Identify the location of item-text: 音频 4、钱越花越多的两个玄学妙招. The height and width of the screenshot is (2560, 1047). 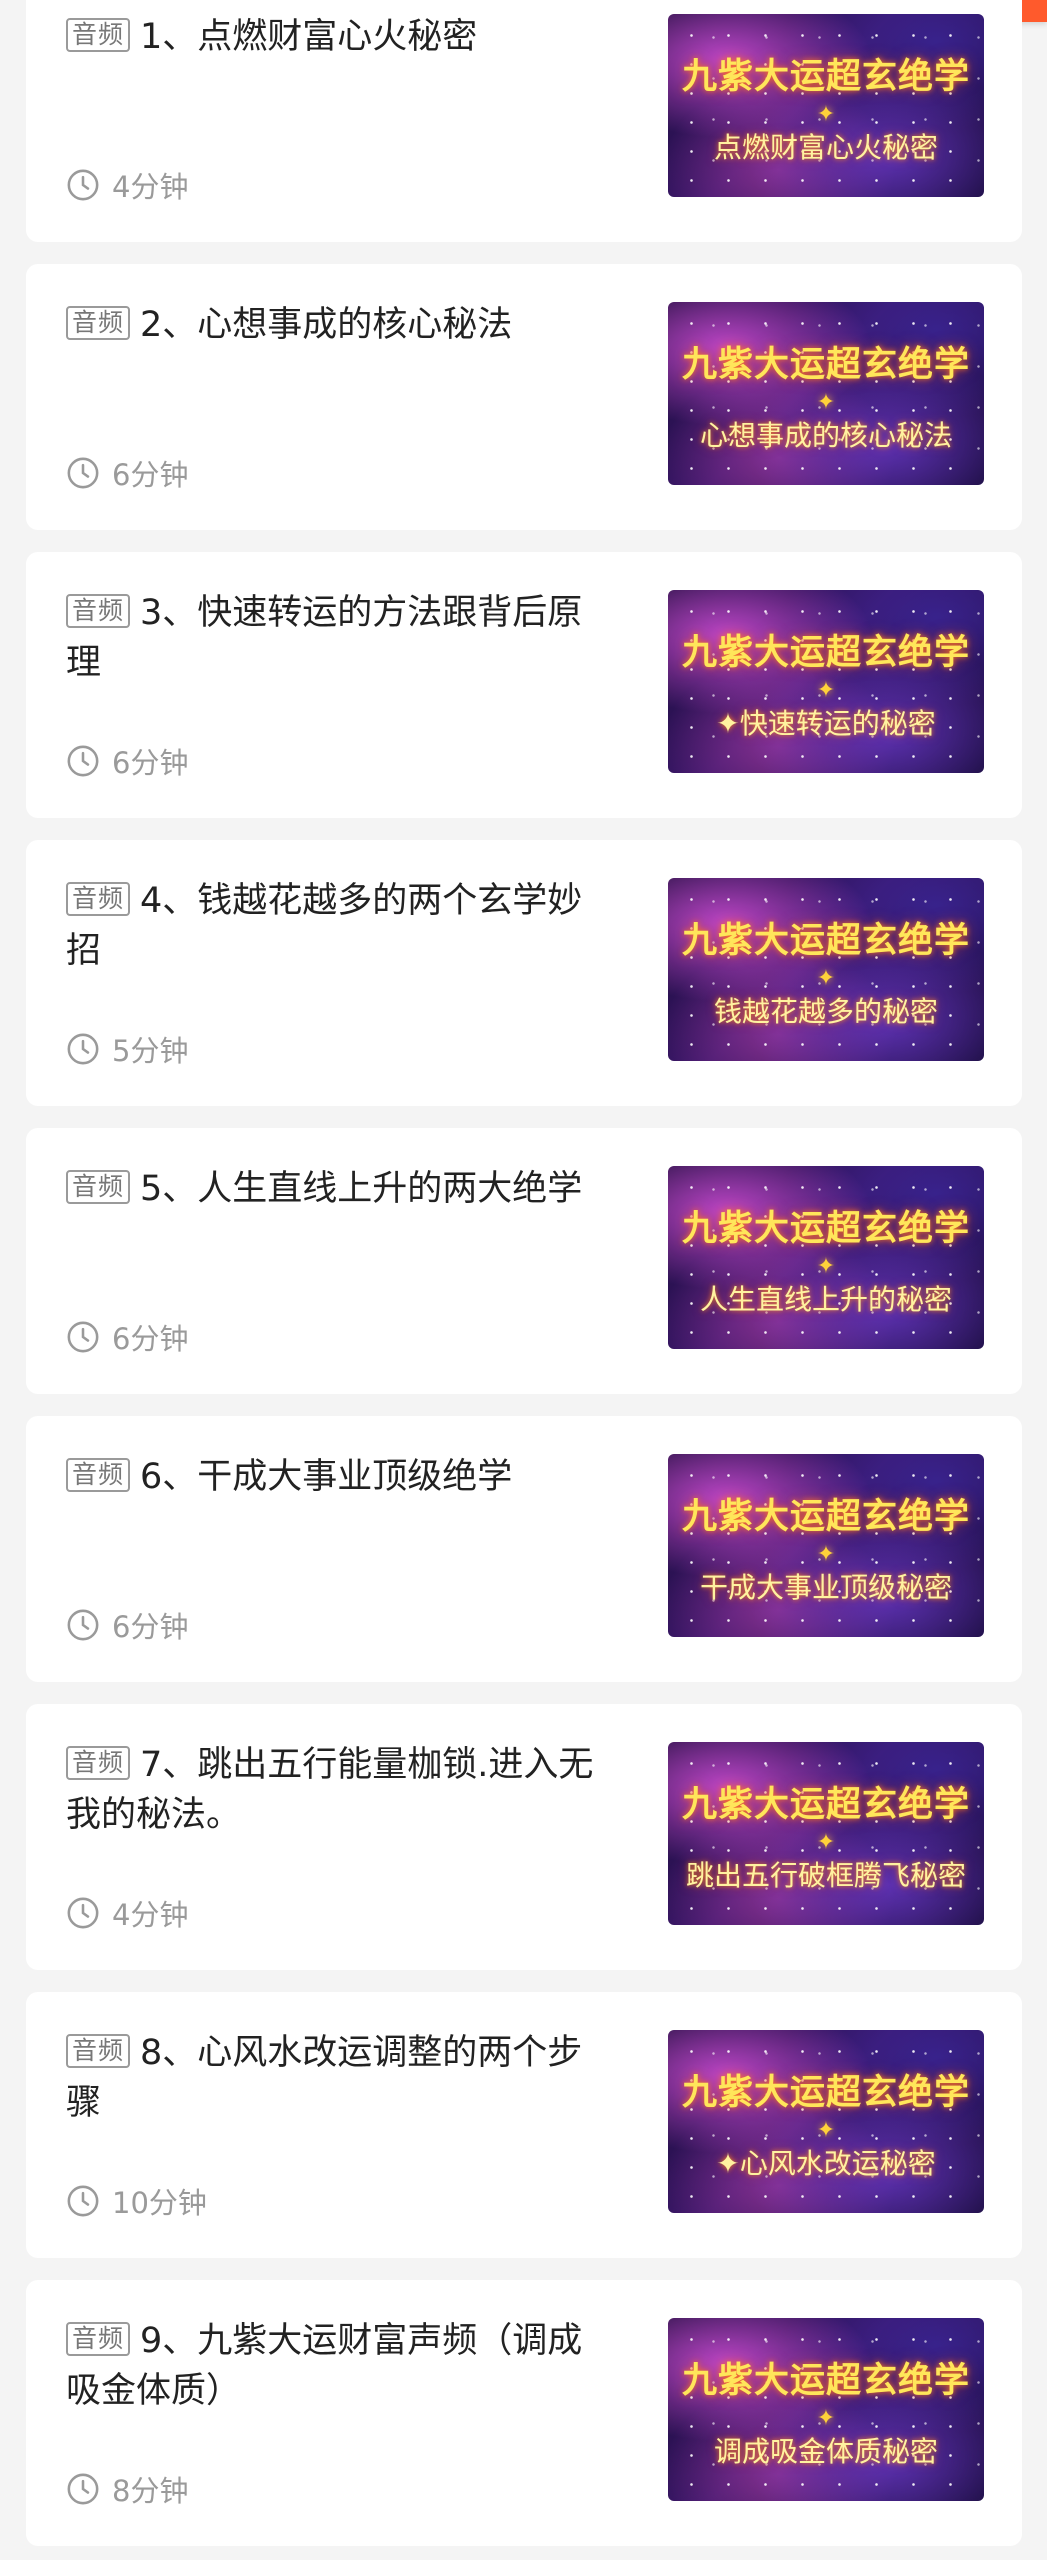
(331, 926).